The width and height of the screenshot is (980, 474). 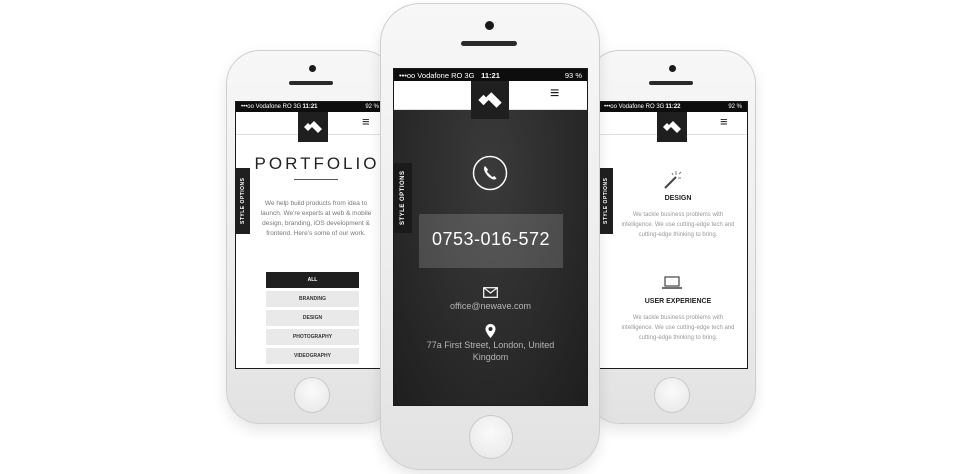 I want to click on status-bar: •••oo Vodafone RO 3G 11:22 92 %, so click(x=673, y=107).